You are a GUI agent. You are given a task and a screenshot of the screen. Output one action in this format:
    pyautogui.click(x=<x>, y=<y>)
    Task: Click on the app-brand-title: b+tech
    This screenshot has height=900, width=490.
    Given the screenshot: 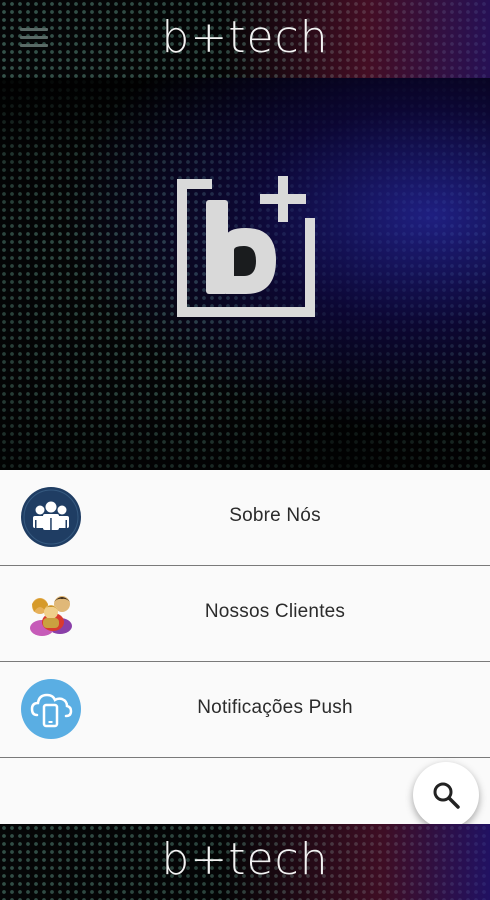 What is the action you would take?
    pyautogui.click(x=245, y=37)
    